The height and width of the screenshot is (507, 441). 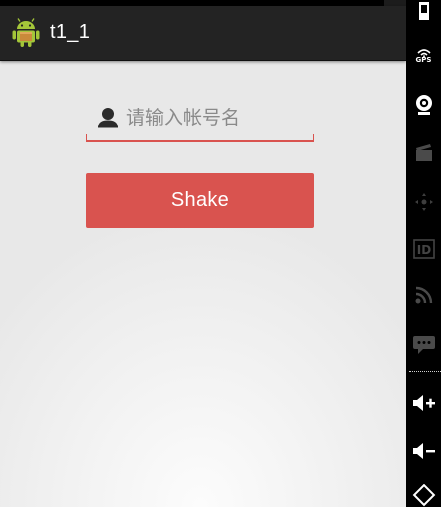 What do you see at coordinates (423, 59) in the screenshot?
I see `gps-label: GPS` at bounding box center [423, 59].